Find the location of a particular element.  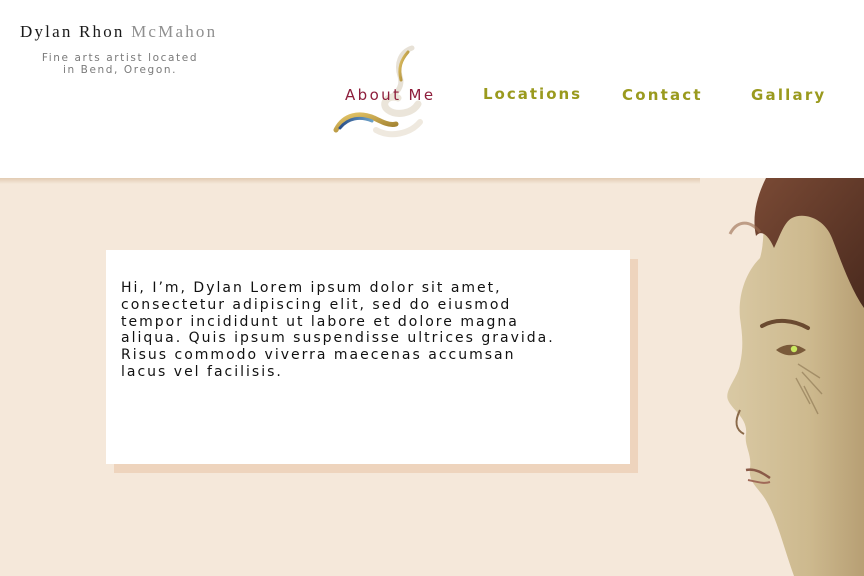

nav-locations: Locations is located at coordinates (532, 94).